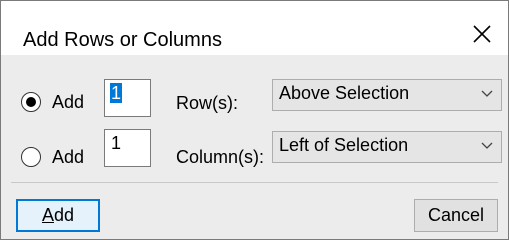  I want to click on add-columns-radio, so click(31, 157).